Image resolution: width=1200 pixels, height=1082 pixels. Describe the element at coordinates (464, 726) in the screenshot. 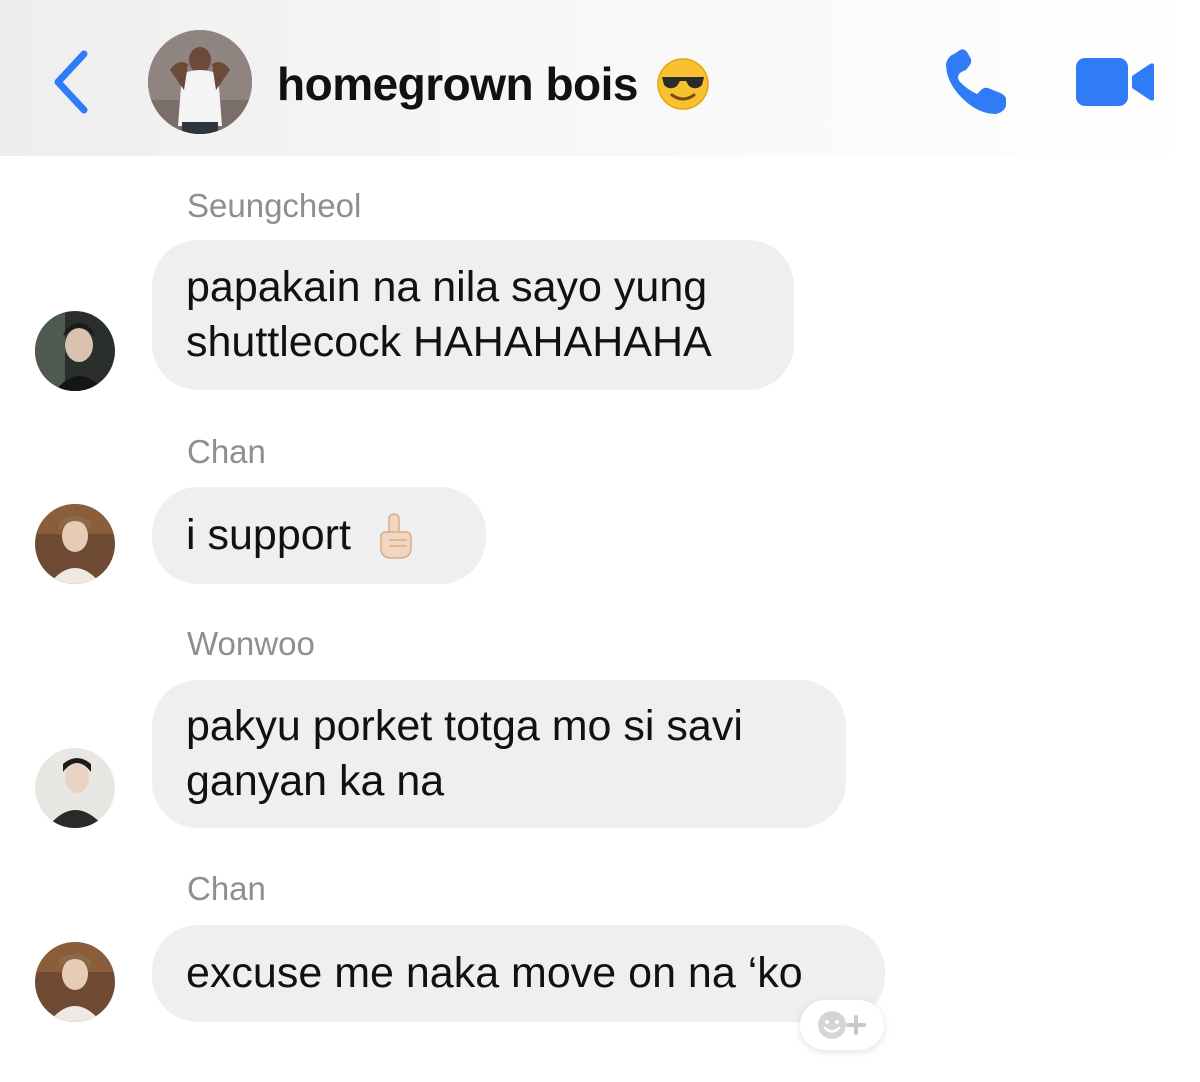

I see `message-line: pakyu porket totga mo si savi` at that location.